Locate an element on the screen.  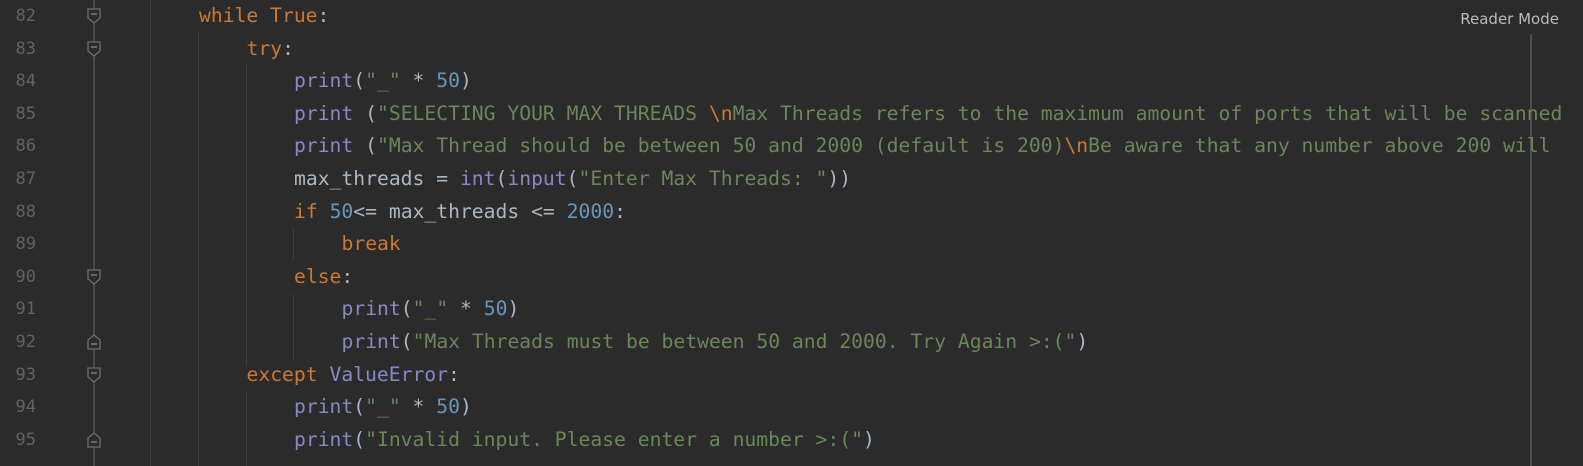
token-kw: else is located at coordinates (318, 276).